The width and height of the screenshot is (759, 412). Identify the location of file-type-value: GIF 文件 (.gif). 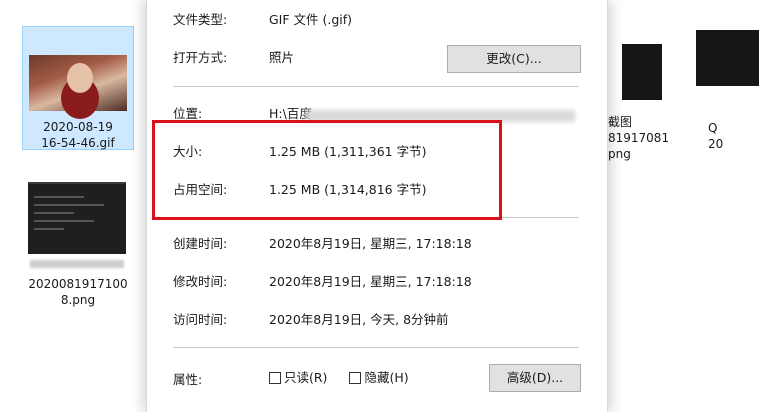
(311, 19).